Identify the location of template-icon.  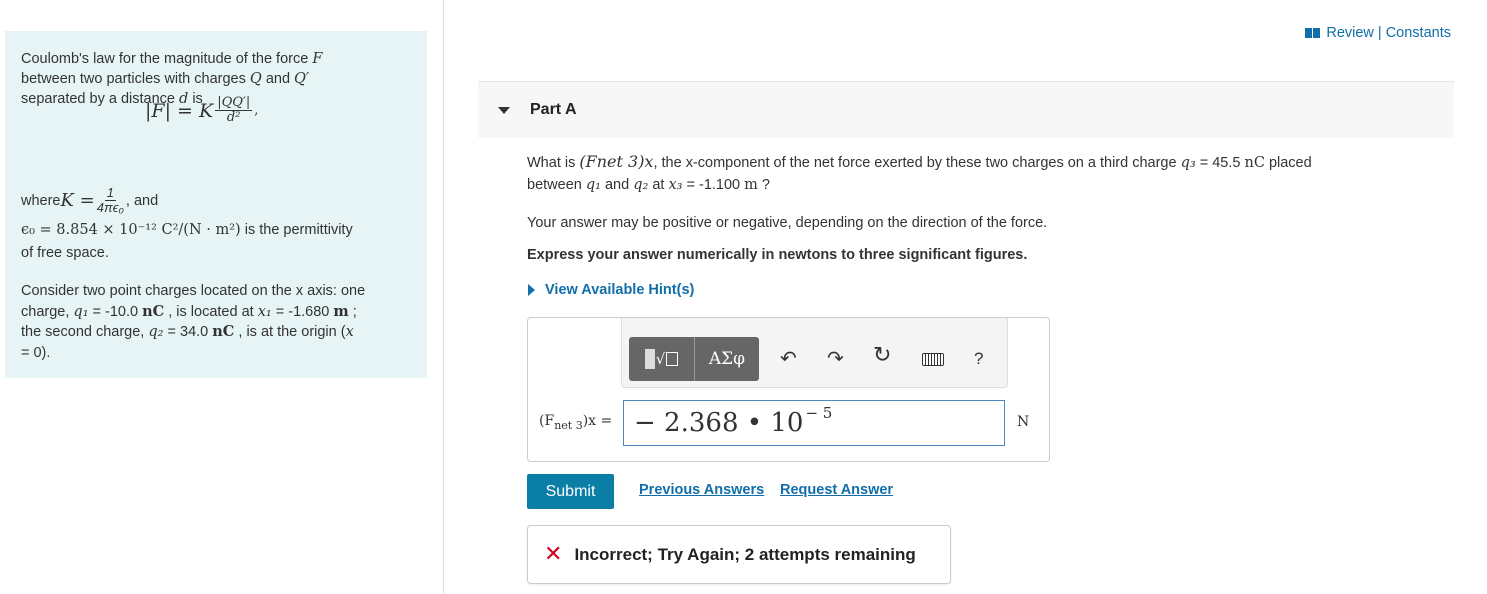
(649, 359).